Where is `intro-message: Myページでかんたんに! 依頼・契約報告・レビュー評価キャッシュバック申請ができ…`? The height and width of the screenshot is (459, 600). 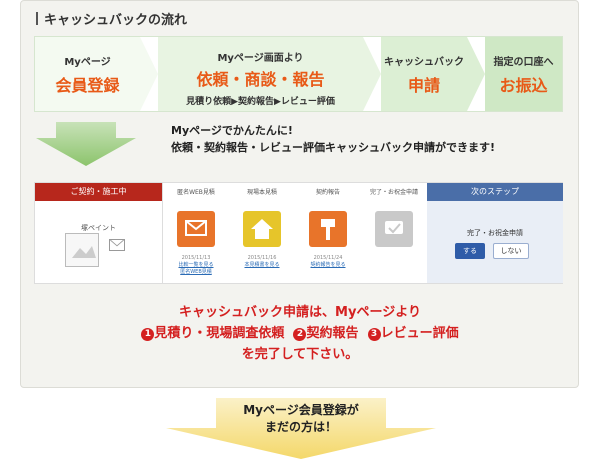
intro-message: Myページでかんたんに! 依頼・契約報告・レビュー評価キャッシュバック申請ができ… is located at coordinates (333, 139).